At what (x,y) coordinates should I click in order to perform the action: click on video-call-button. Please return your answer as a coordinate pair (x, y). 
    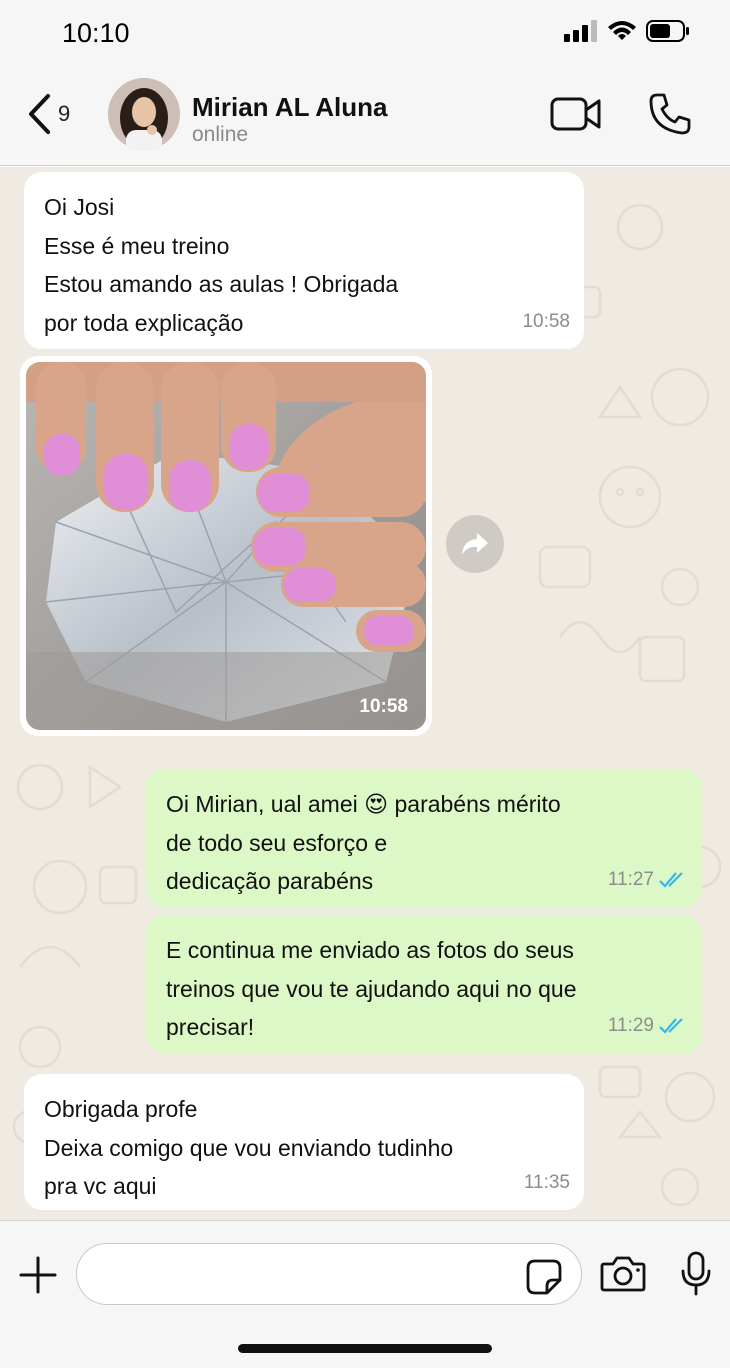
    Looking at the image, I should click on (576, 116).